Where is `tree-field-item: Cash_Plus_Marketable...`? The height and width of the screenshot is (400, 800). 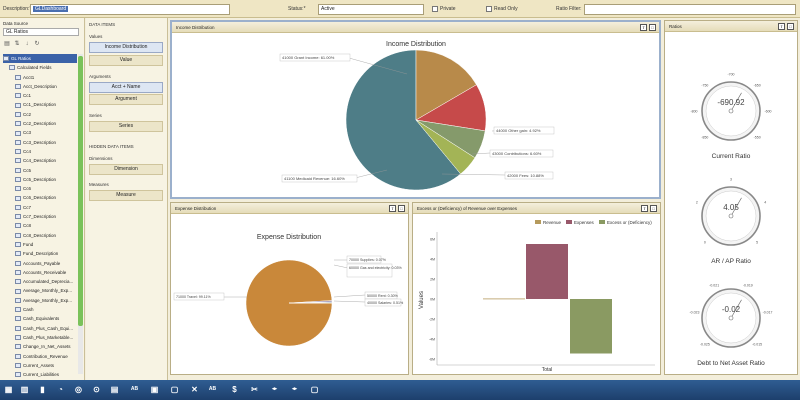 tree-field-item: Cash_Plus_Marketable... is located at coordinates (40, 337).